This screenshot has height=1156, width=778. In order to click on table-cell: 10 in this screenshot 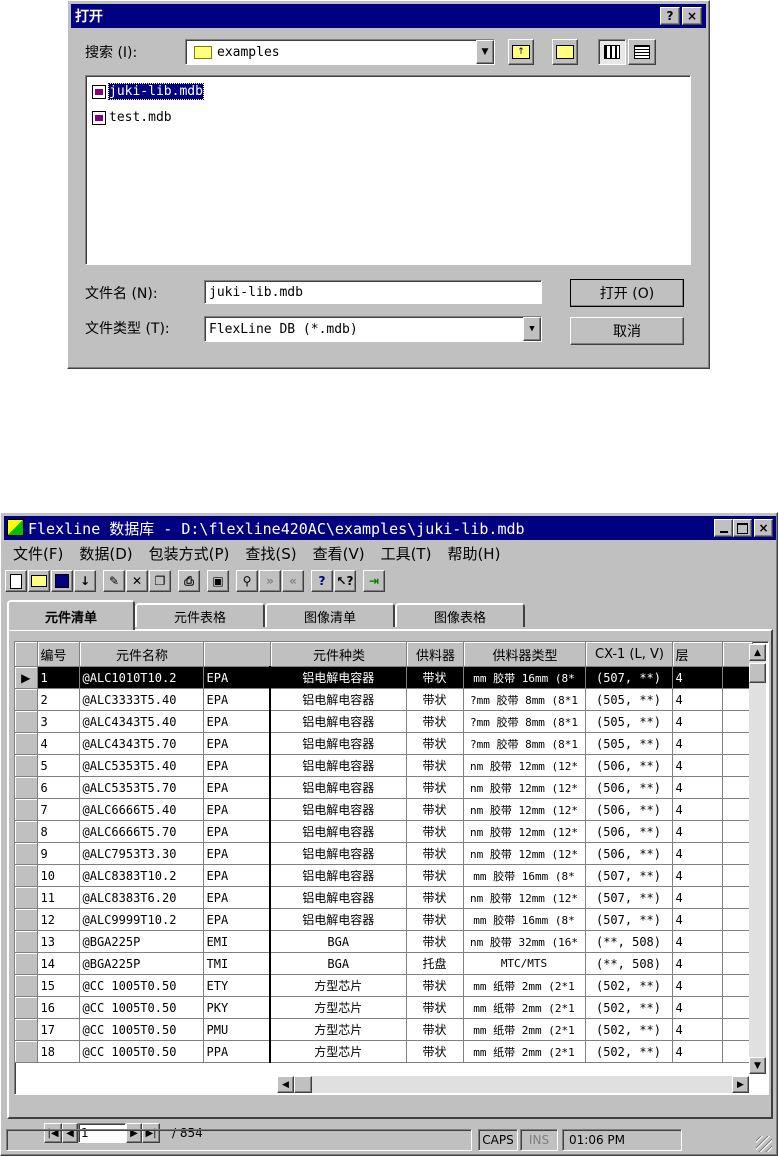, I will do `click(58, 875)`.